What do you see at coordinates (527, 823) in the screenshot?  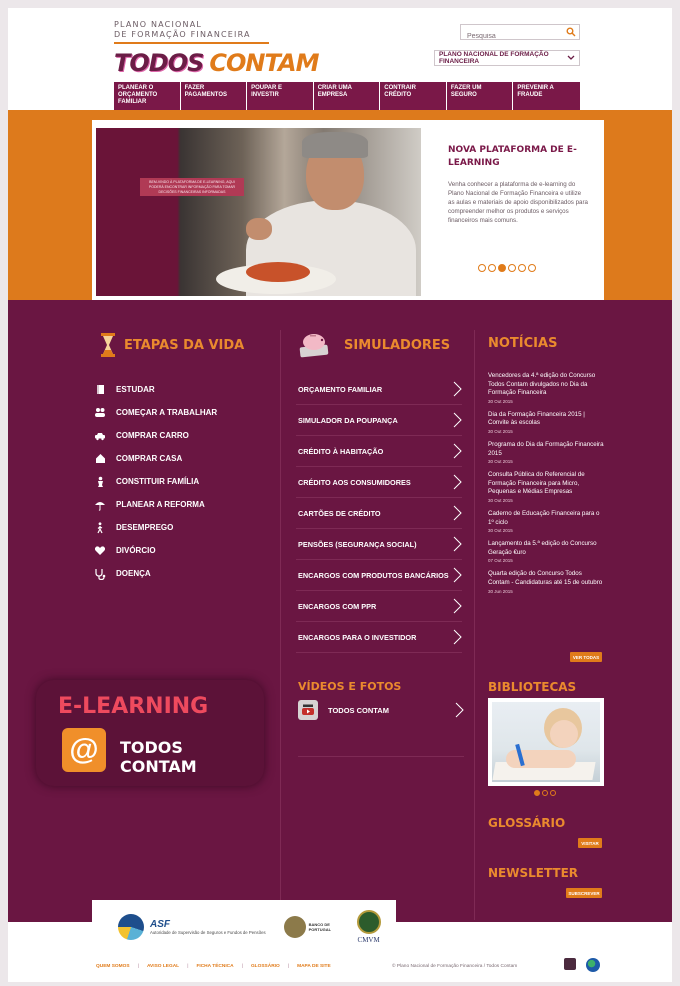 I see `glossario-title: GLOSSÁRIO` at bounding box center [527, 823].